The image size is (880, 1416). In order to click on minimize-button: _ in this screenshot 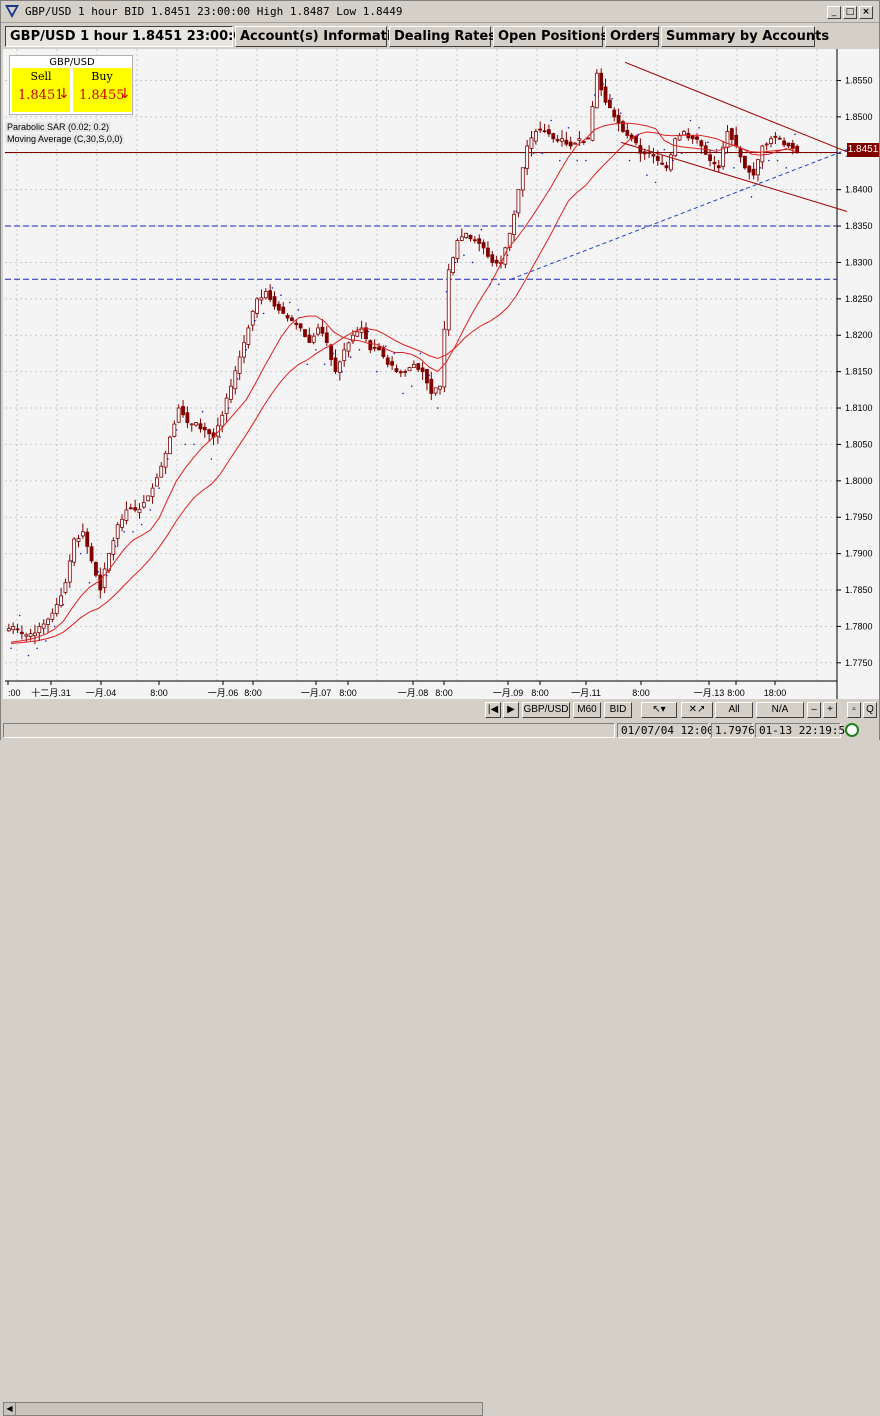, I will do `click(834, 12)`.